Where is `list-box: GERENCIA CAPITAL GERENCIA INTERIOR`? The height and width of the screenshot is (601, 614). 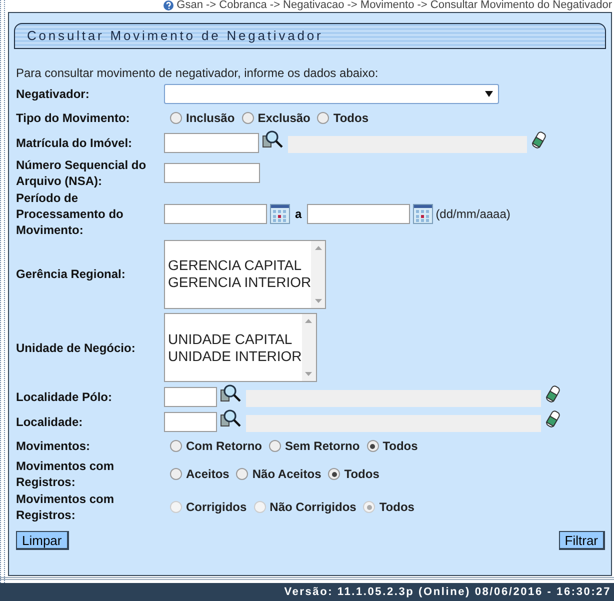
list-box: GERENCIA CAPITAL GERENCIA INTERIOR is located at coordinates (245, 274).